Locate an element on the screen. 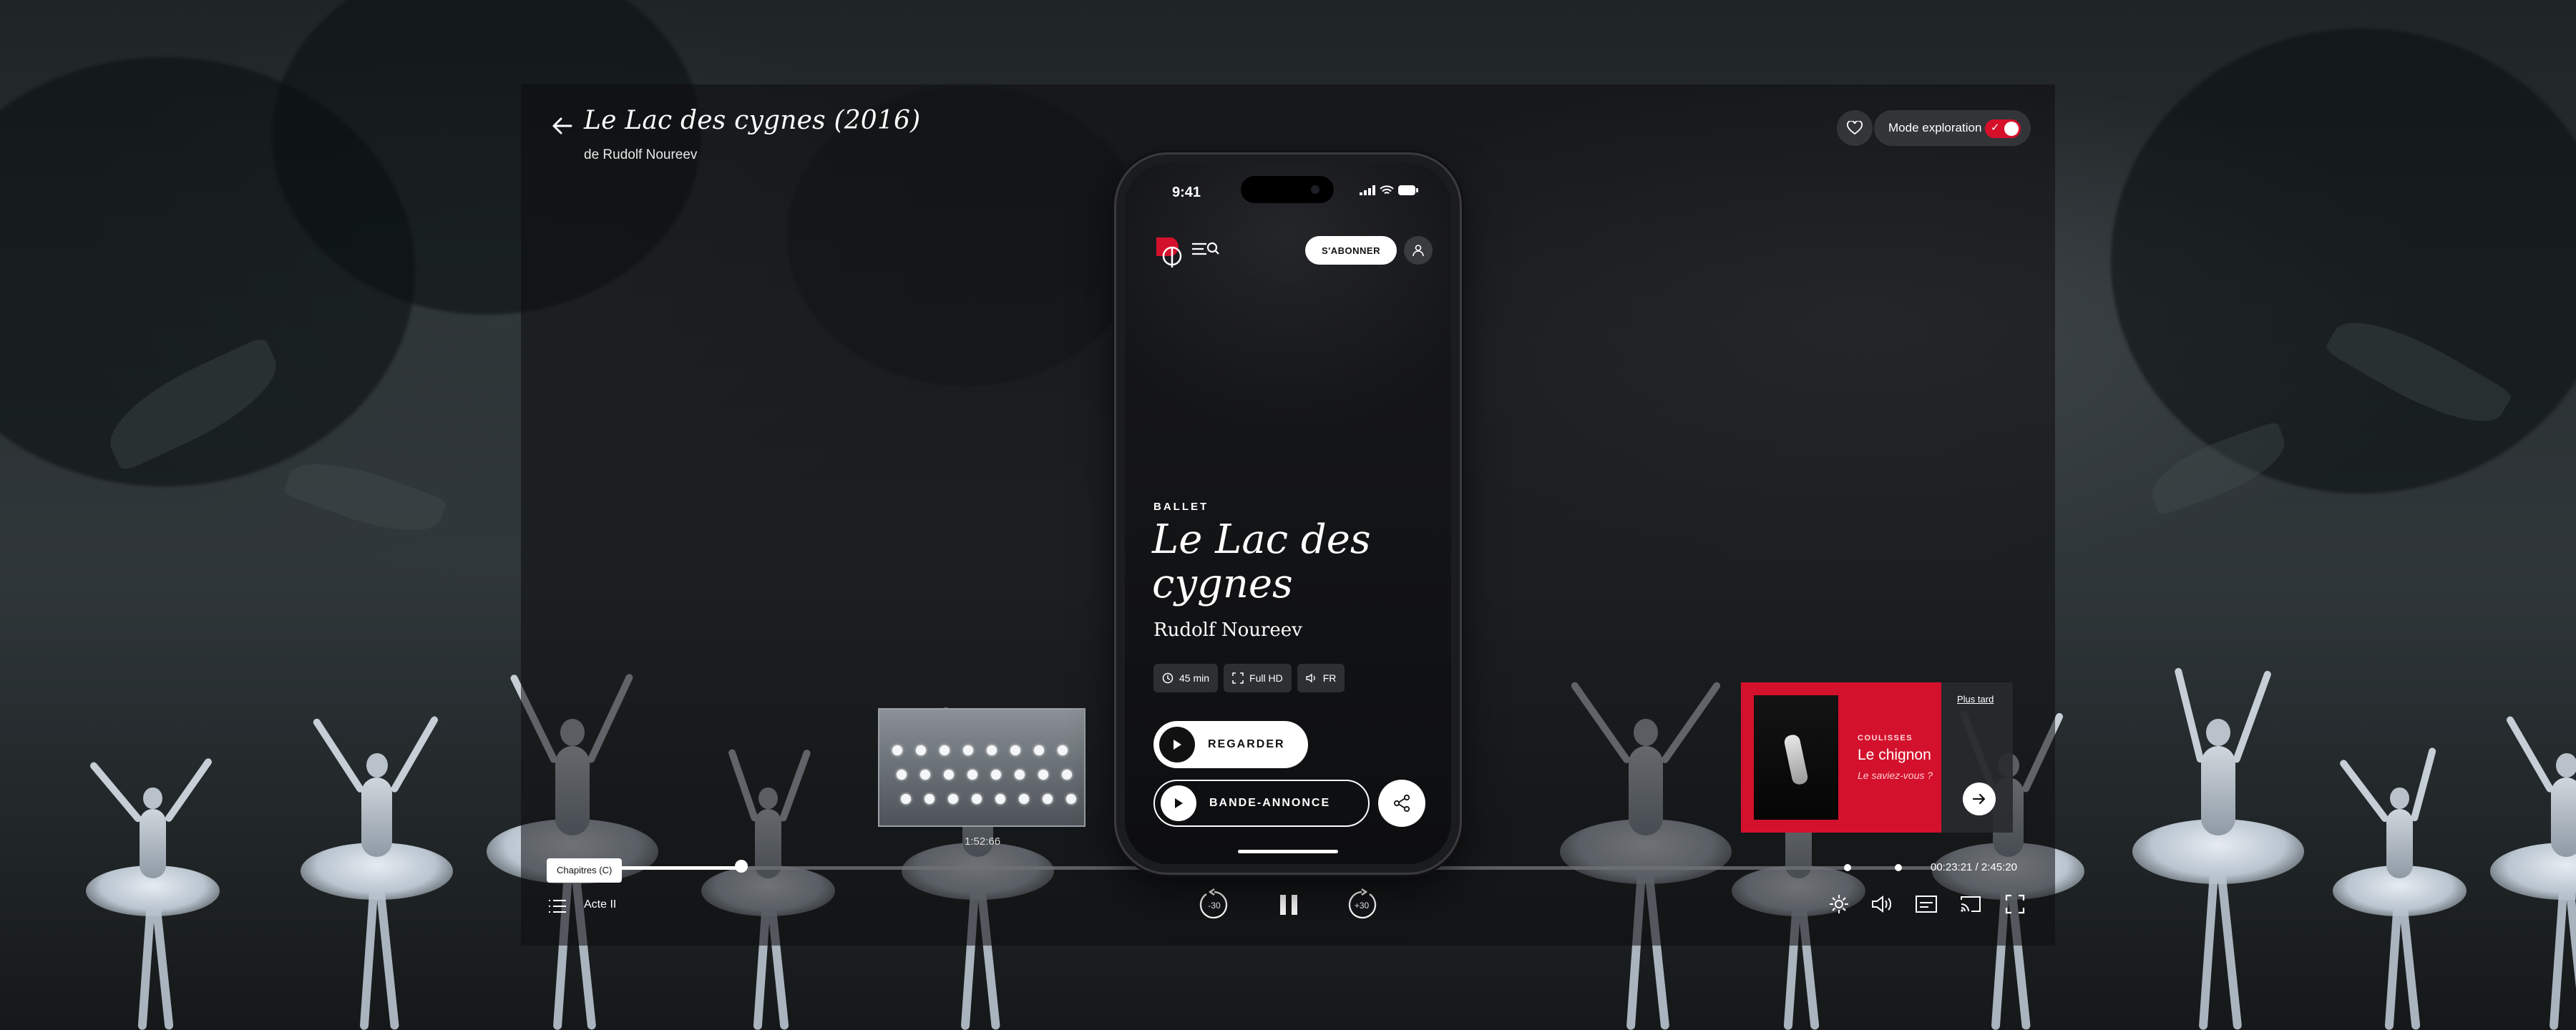  brand-logo is located at coordinates (1167, 251).